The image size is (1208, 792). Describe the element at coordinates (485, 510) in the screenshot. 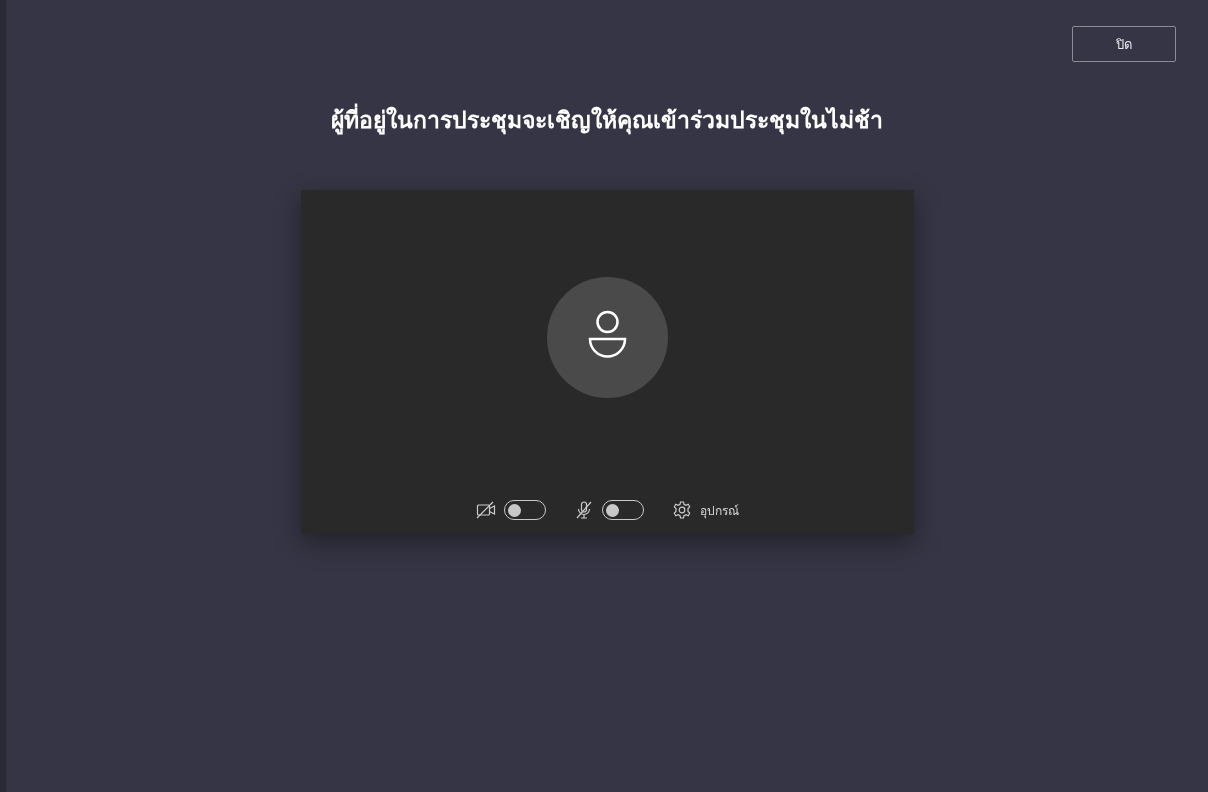

I see `camera-off-icon` at that location.